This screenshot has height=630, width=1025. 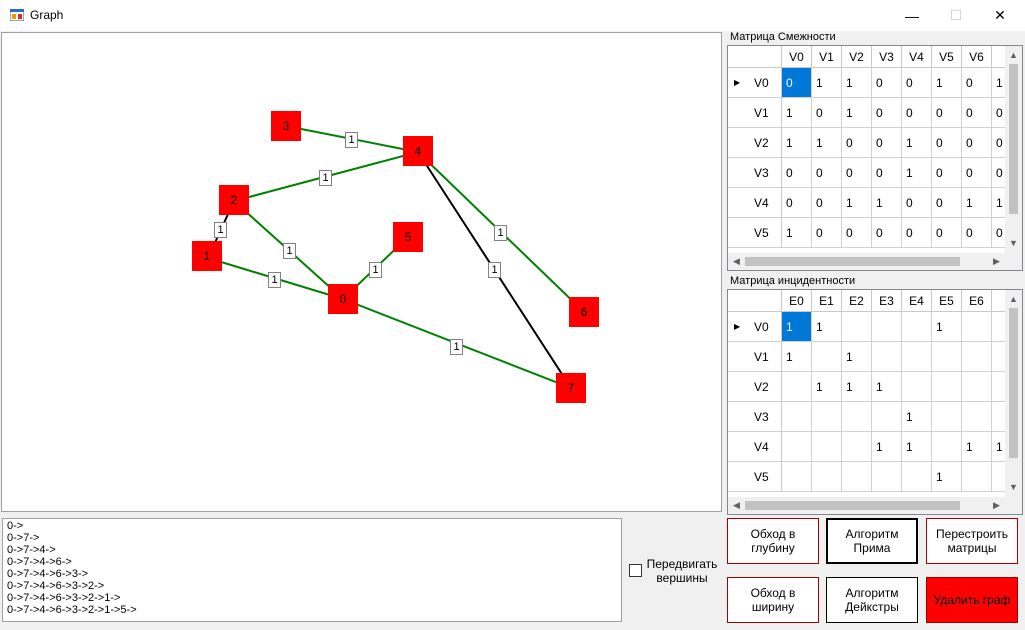 I want to click on scroll-down-icon: ▼, so click(x=1013, y=243).